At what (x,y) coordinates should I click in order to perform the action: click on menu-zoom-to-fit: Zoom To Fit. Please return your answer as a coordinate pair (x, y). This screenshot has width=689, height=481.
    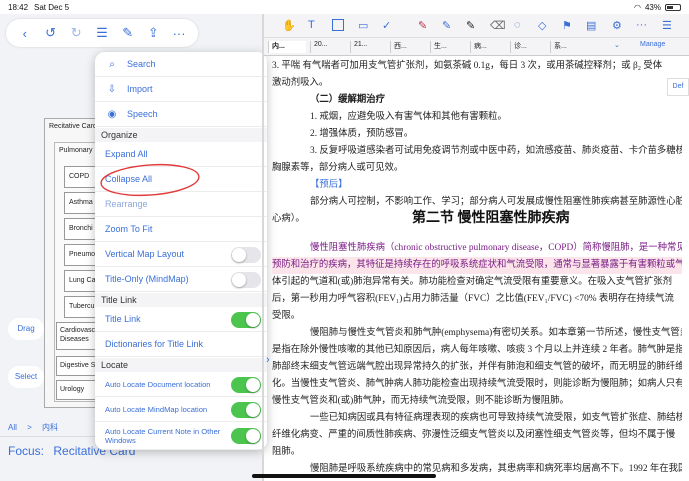
    Looking at the image, I should click on (181, 229).